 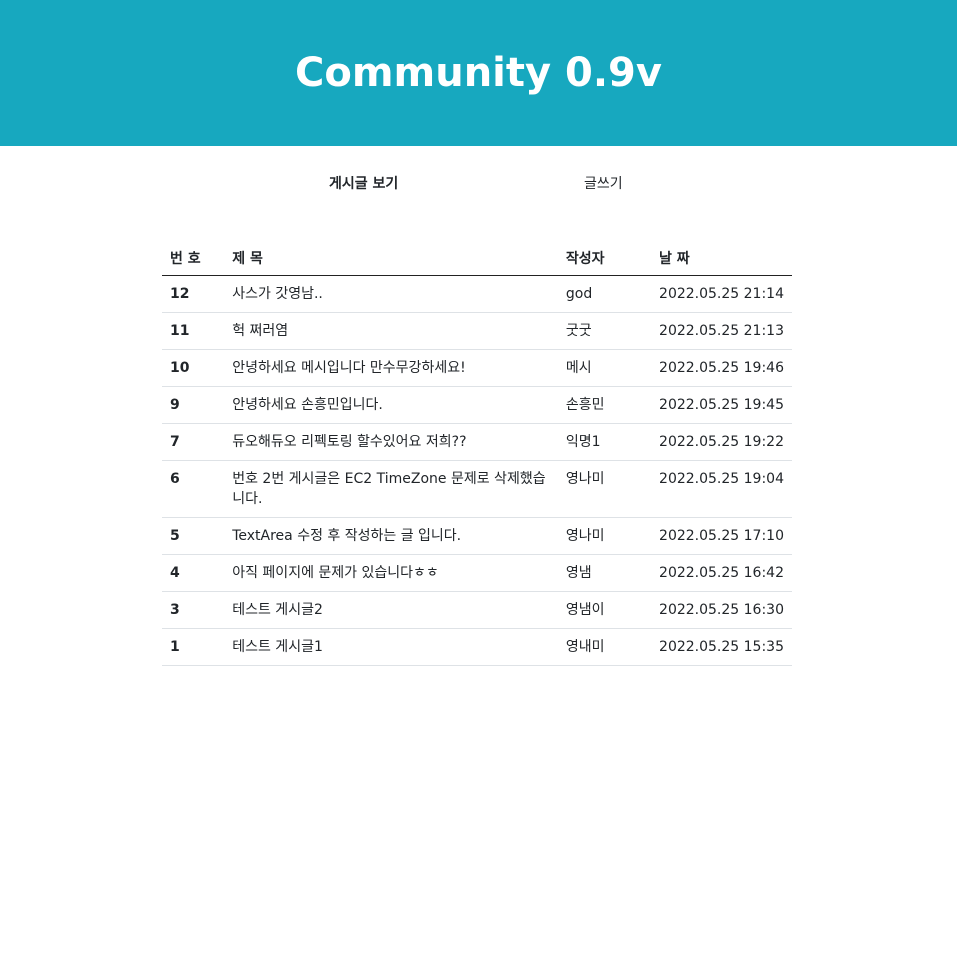 I want to click on post-author: 영냄, so click(x=604, y=573).